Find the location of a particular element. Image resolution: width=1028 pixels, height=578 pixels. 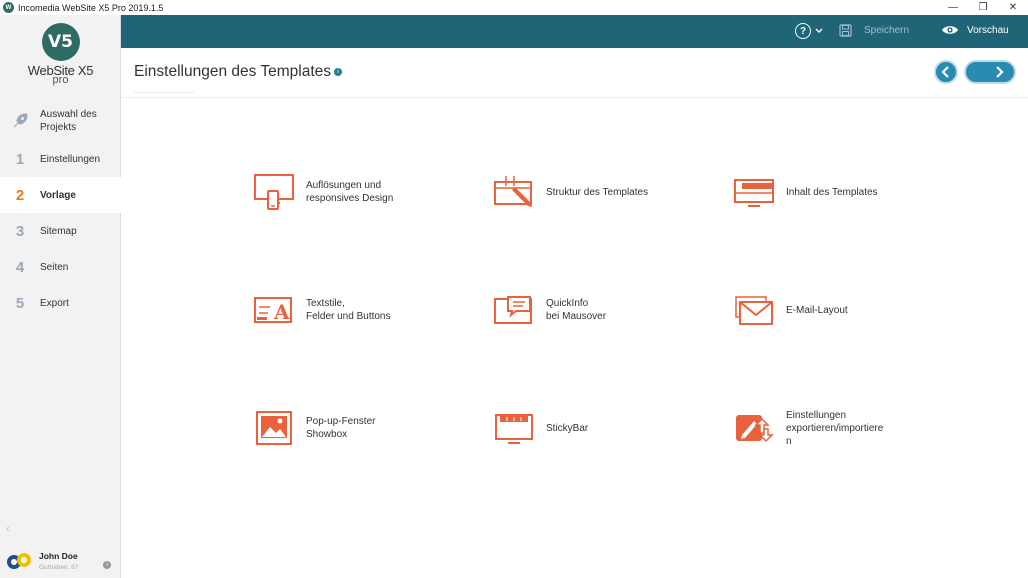

export-import-icon is located at coordinates (754, 428).